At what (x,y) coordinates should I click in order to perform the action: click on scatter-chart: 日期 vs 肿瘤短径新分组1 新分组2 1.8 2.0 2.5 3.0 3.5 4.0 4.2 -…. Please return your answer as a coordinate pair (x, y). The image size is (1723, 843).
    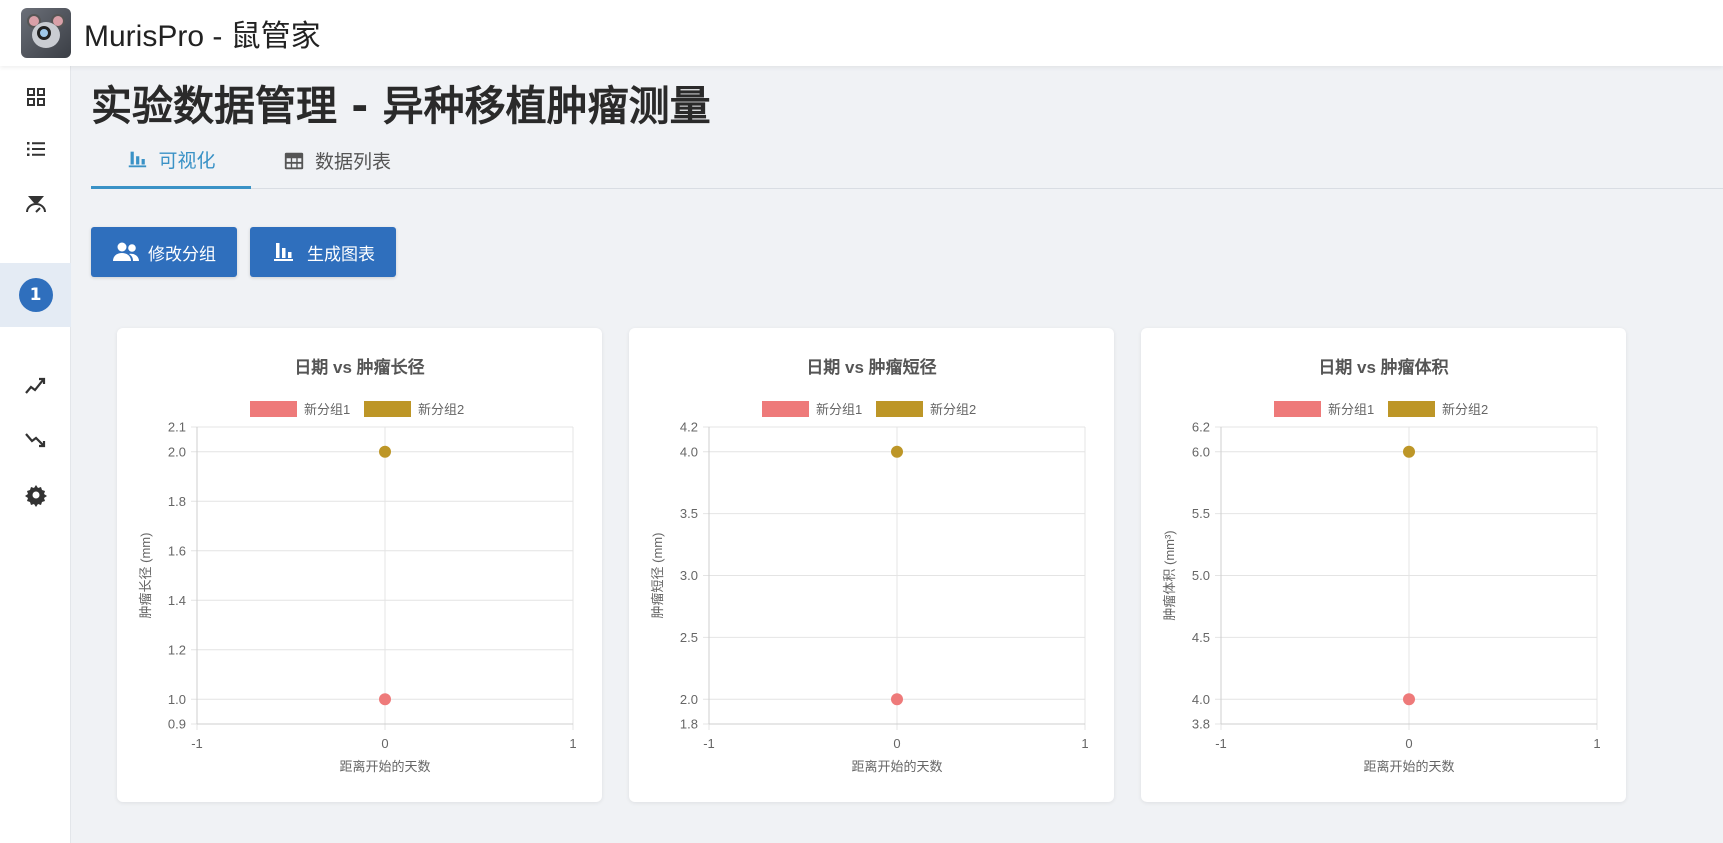
    Looking at the image, I should click on (869, 565).